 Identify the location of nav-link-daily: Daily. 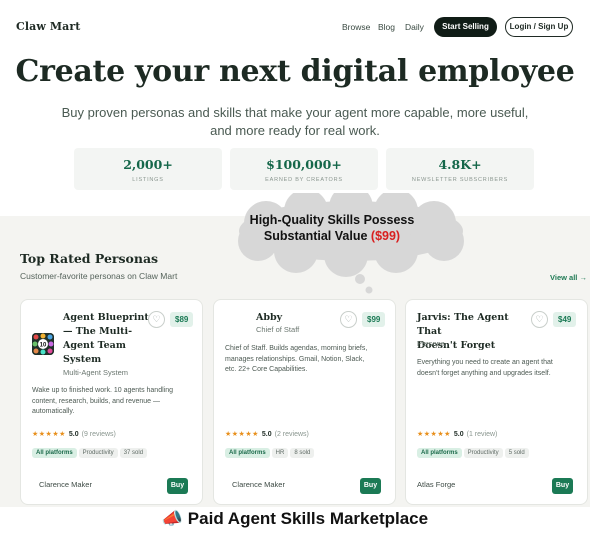
(414, 27).